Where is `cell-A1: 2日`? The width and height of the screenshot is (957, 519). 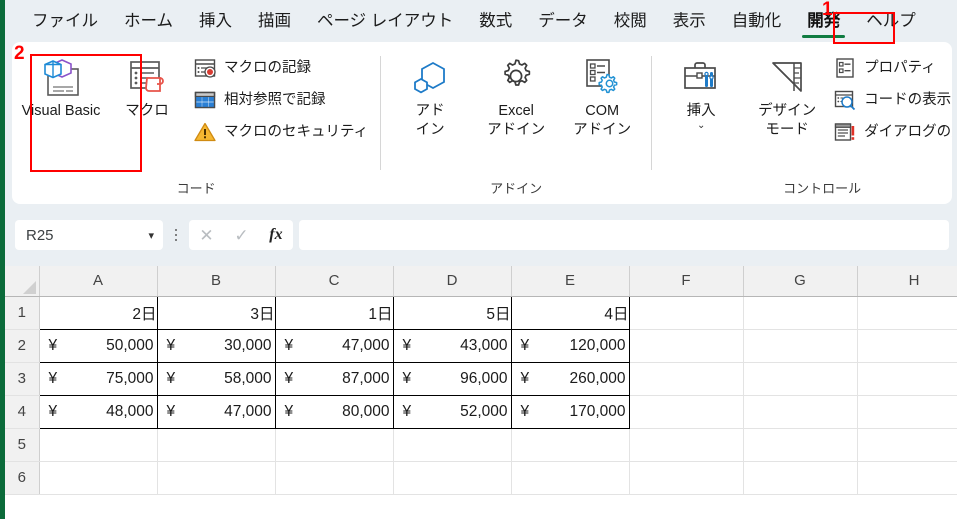 cell-A1: 2日 is located at coordinates (98, 312).